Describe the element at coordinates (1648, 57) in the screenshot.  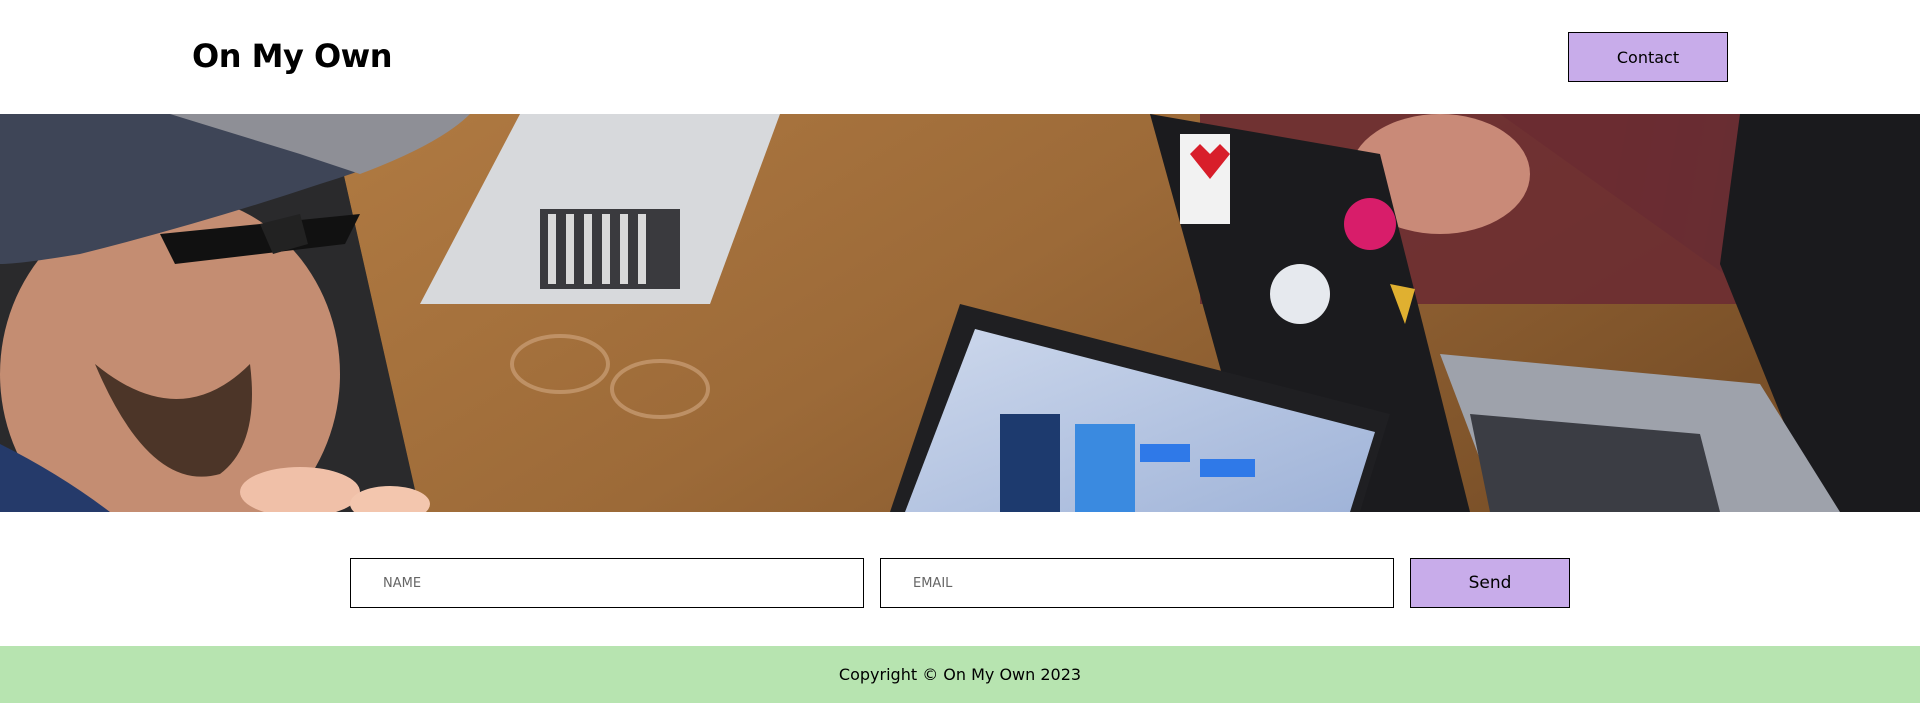
I see `contact-button: Contact` at that location.